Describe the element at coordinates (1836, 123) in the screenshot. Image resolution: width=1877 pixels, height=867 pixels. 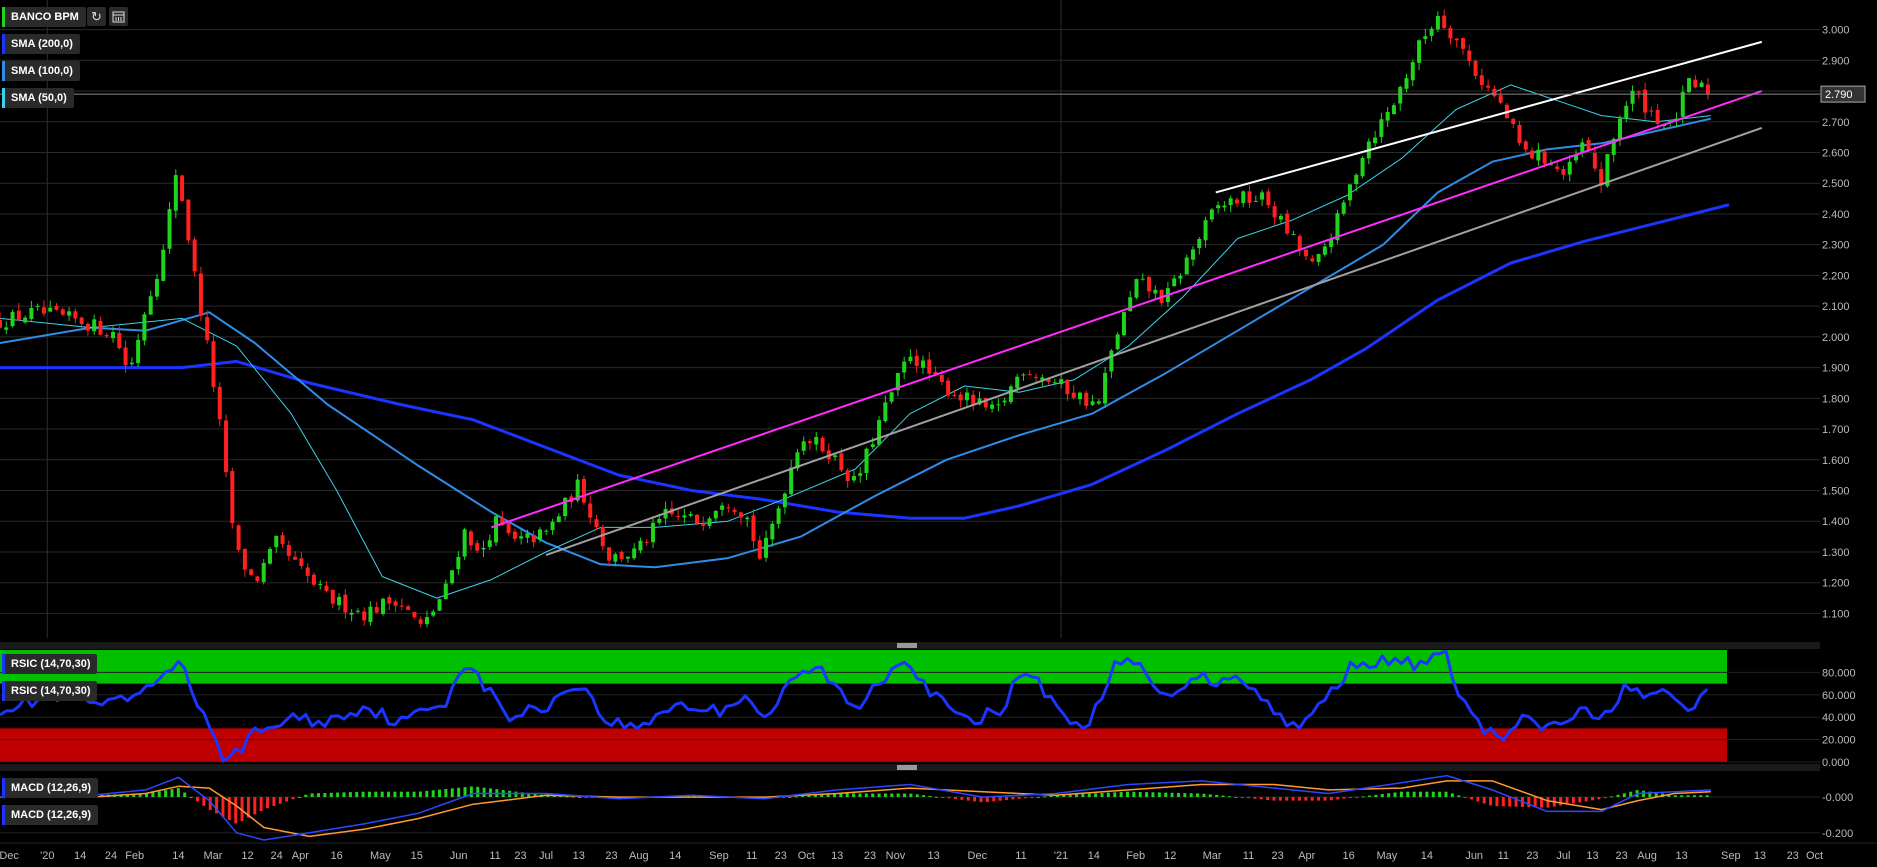
I see `price-tick-label: 2.700` at that location.